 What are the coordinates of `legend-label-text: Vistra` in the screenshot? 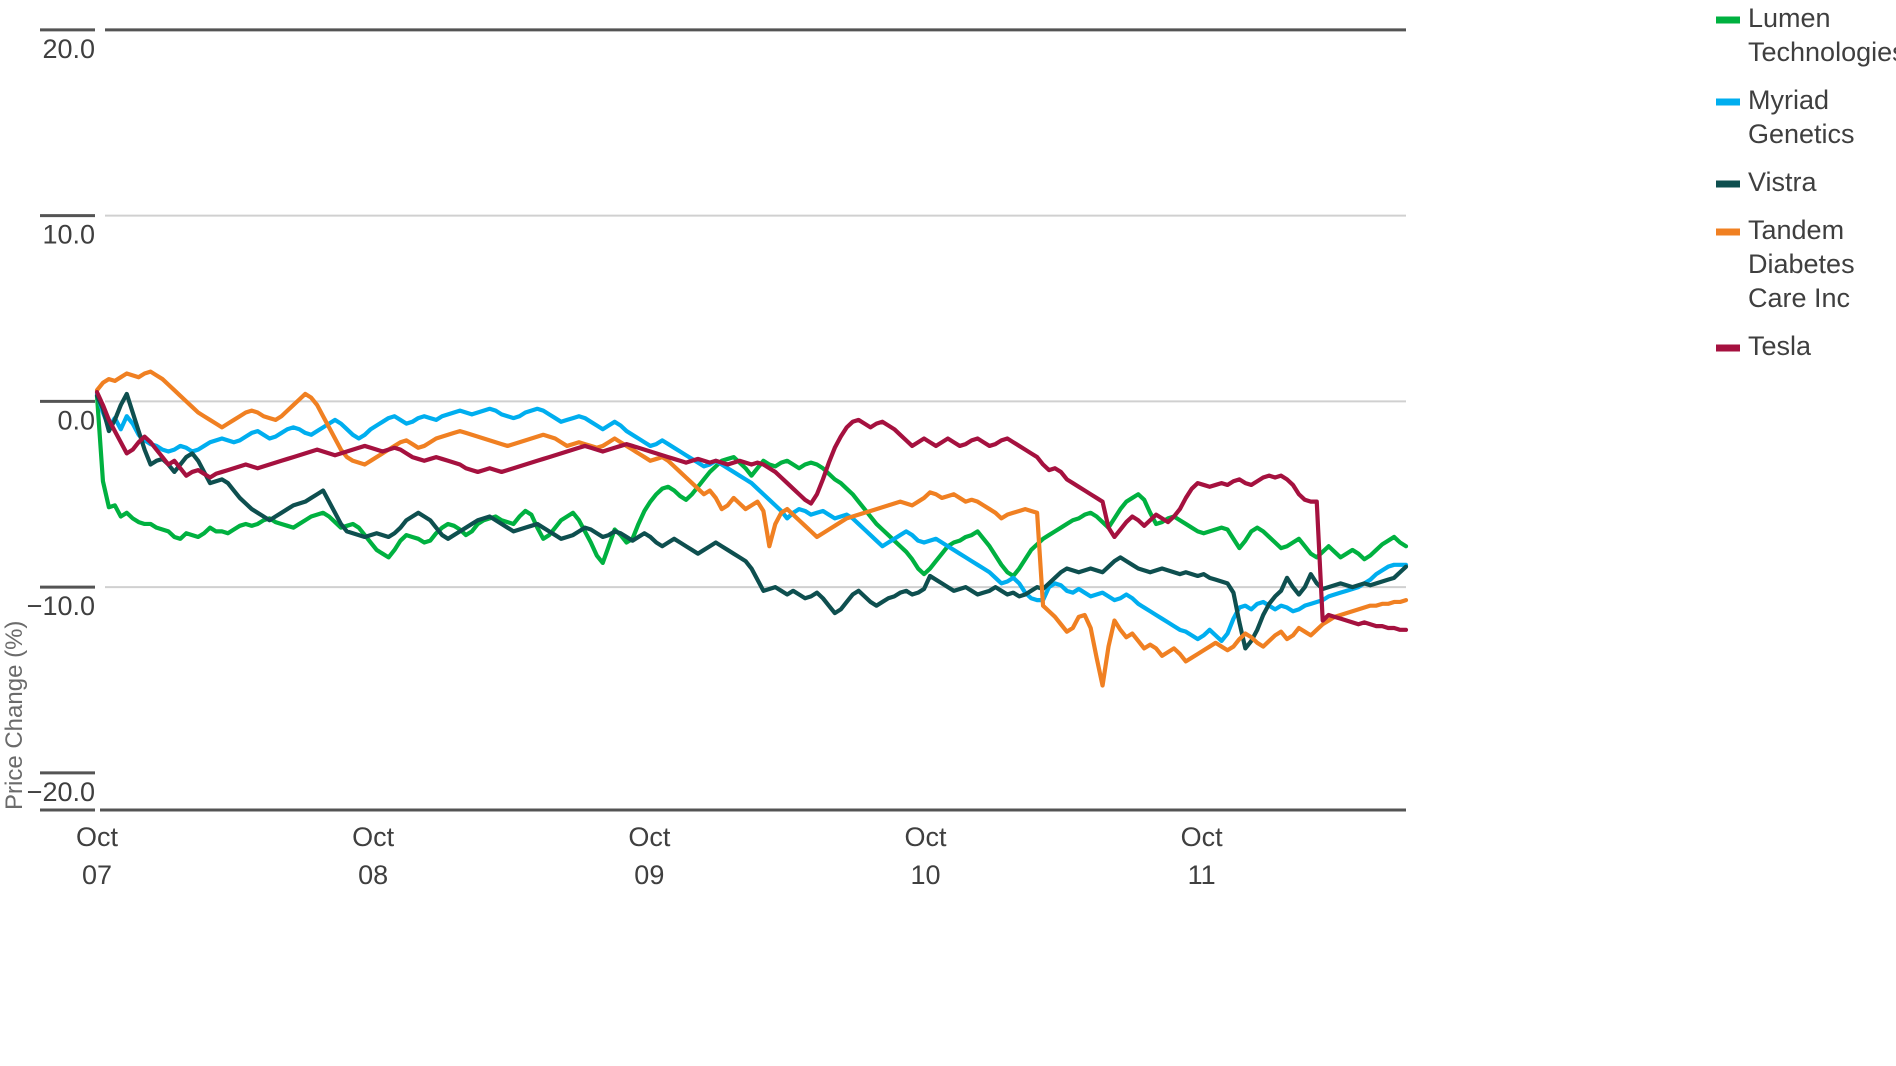 It's located at (1783, 182).